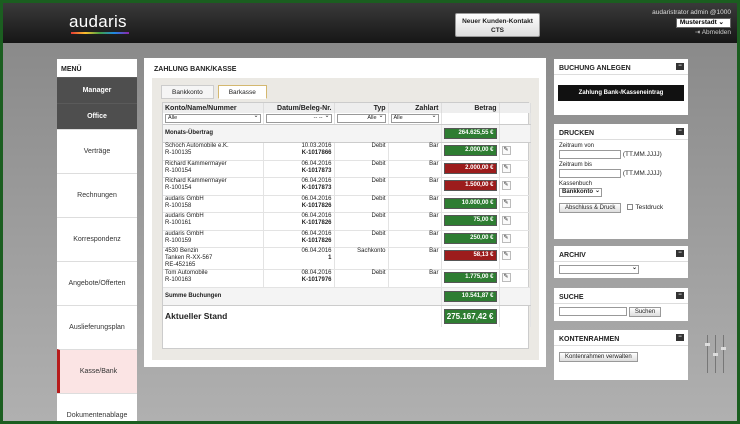 Image resolution: width=740 pixels, height=424 pixels. Describe the element at coordinates (316, 223) in the screenshot. I see `row-beleg: K-1017826` at that location.